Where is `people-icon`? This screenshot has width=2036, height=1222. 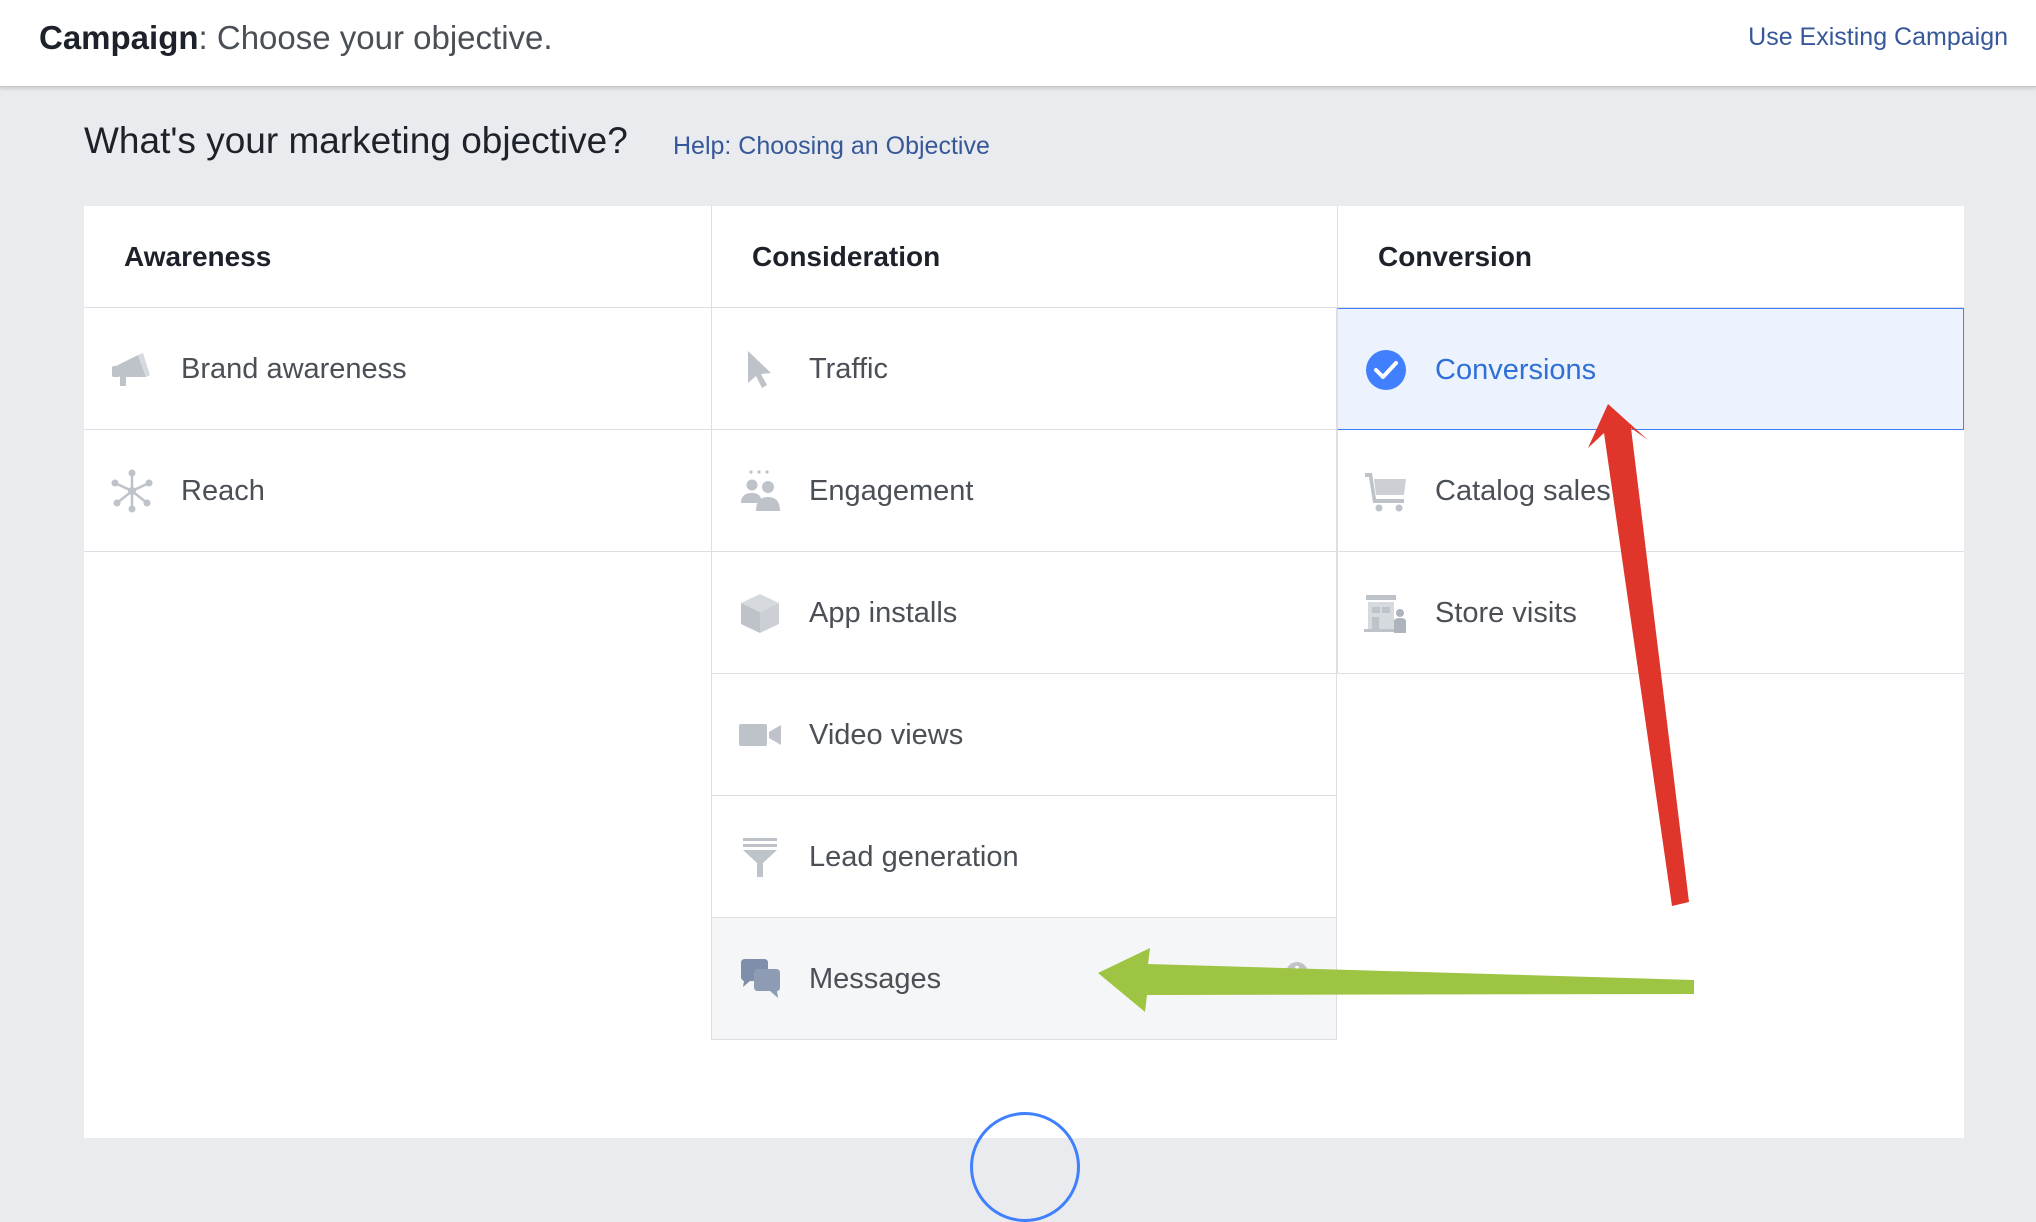
people-icon is located at coordinates (760, 490).